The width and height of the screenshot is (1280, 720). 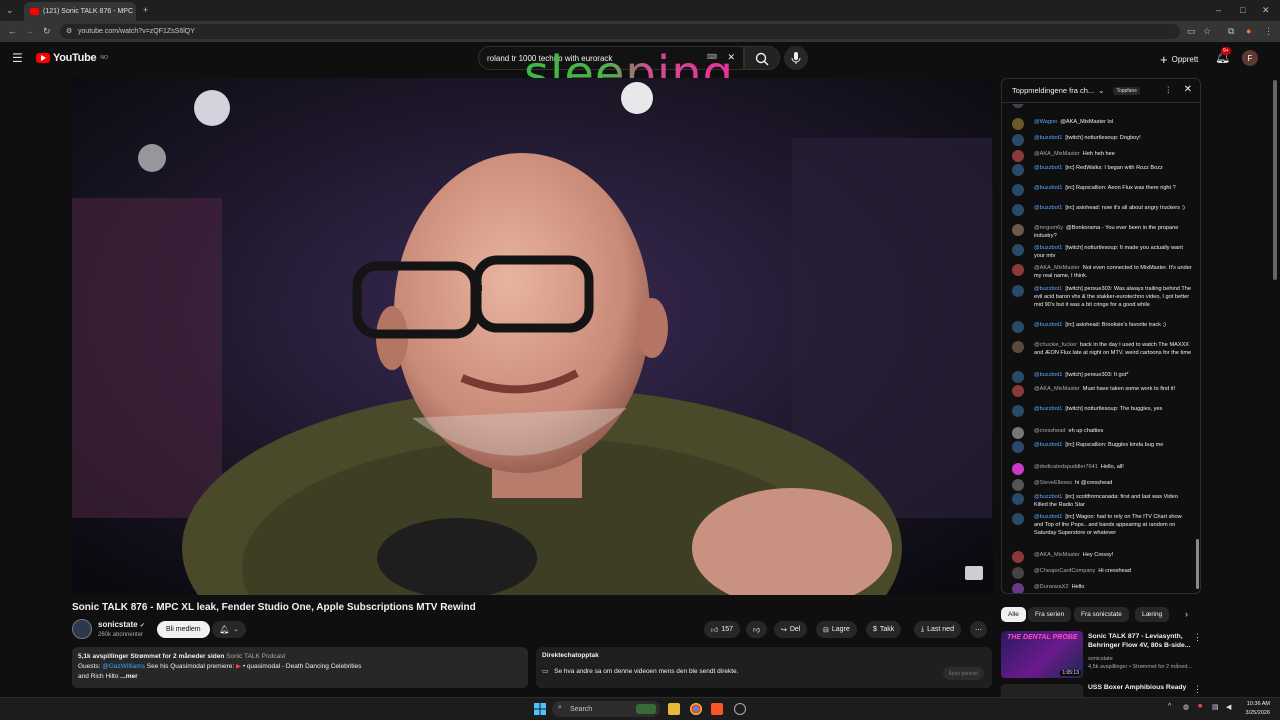 What do you see at coordinates (757, 629) in the screenshot?
I see `dislike-button: 👎︎` at bounding box center [757, 629].